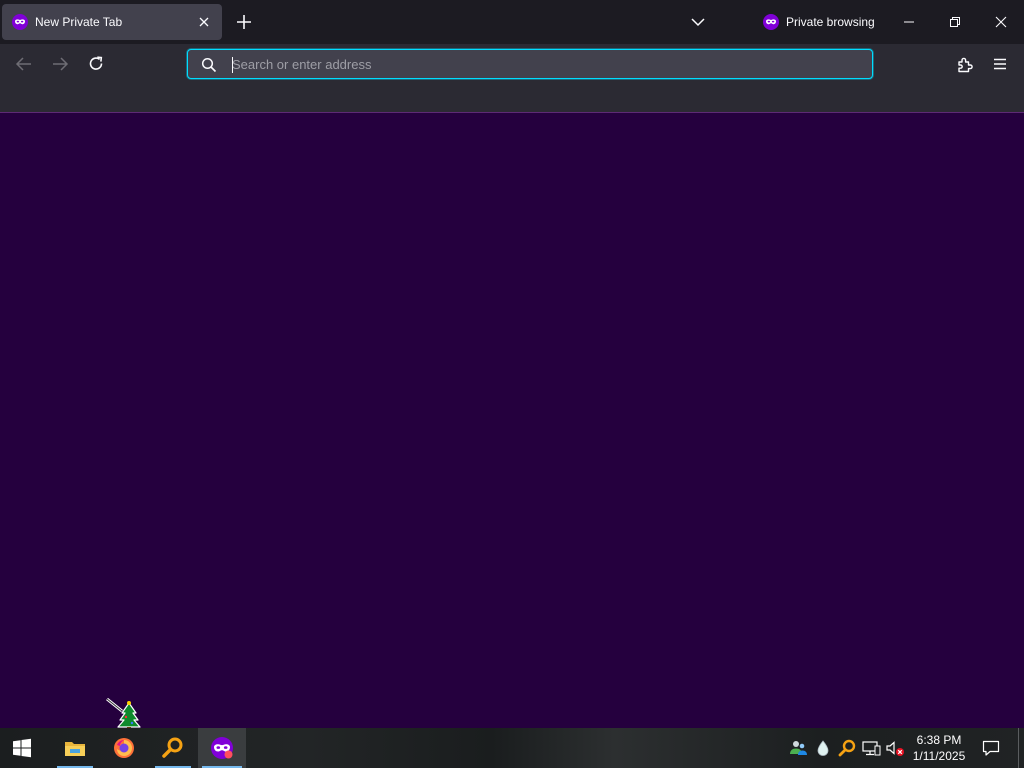 This screenshot has height=768, width=1024. What do you see at coordinates (232, 65) in the screenshot?
I see `text-caret` at bounding box center [232, 65].